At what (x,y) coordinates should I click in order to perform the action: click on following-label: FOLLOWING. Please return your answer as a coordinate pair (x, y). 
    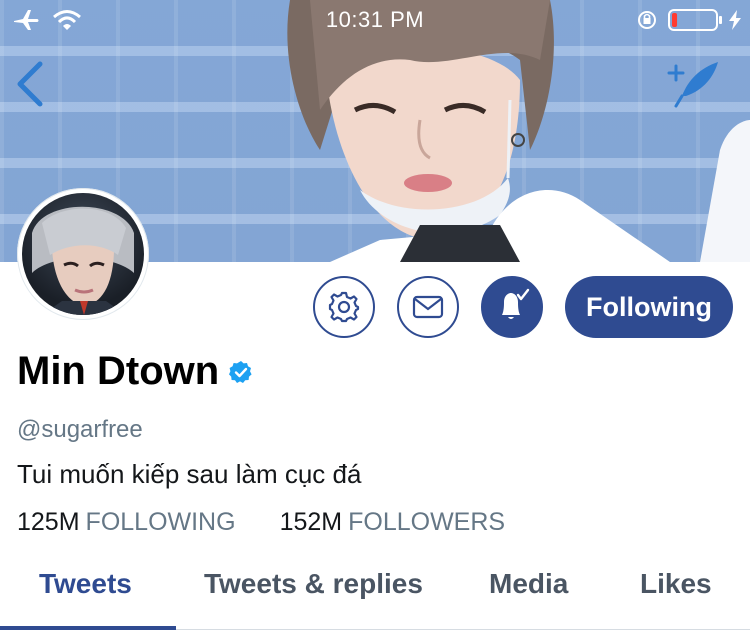
    Looking at the image, I should click on (160, 522).